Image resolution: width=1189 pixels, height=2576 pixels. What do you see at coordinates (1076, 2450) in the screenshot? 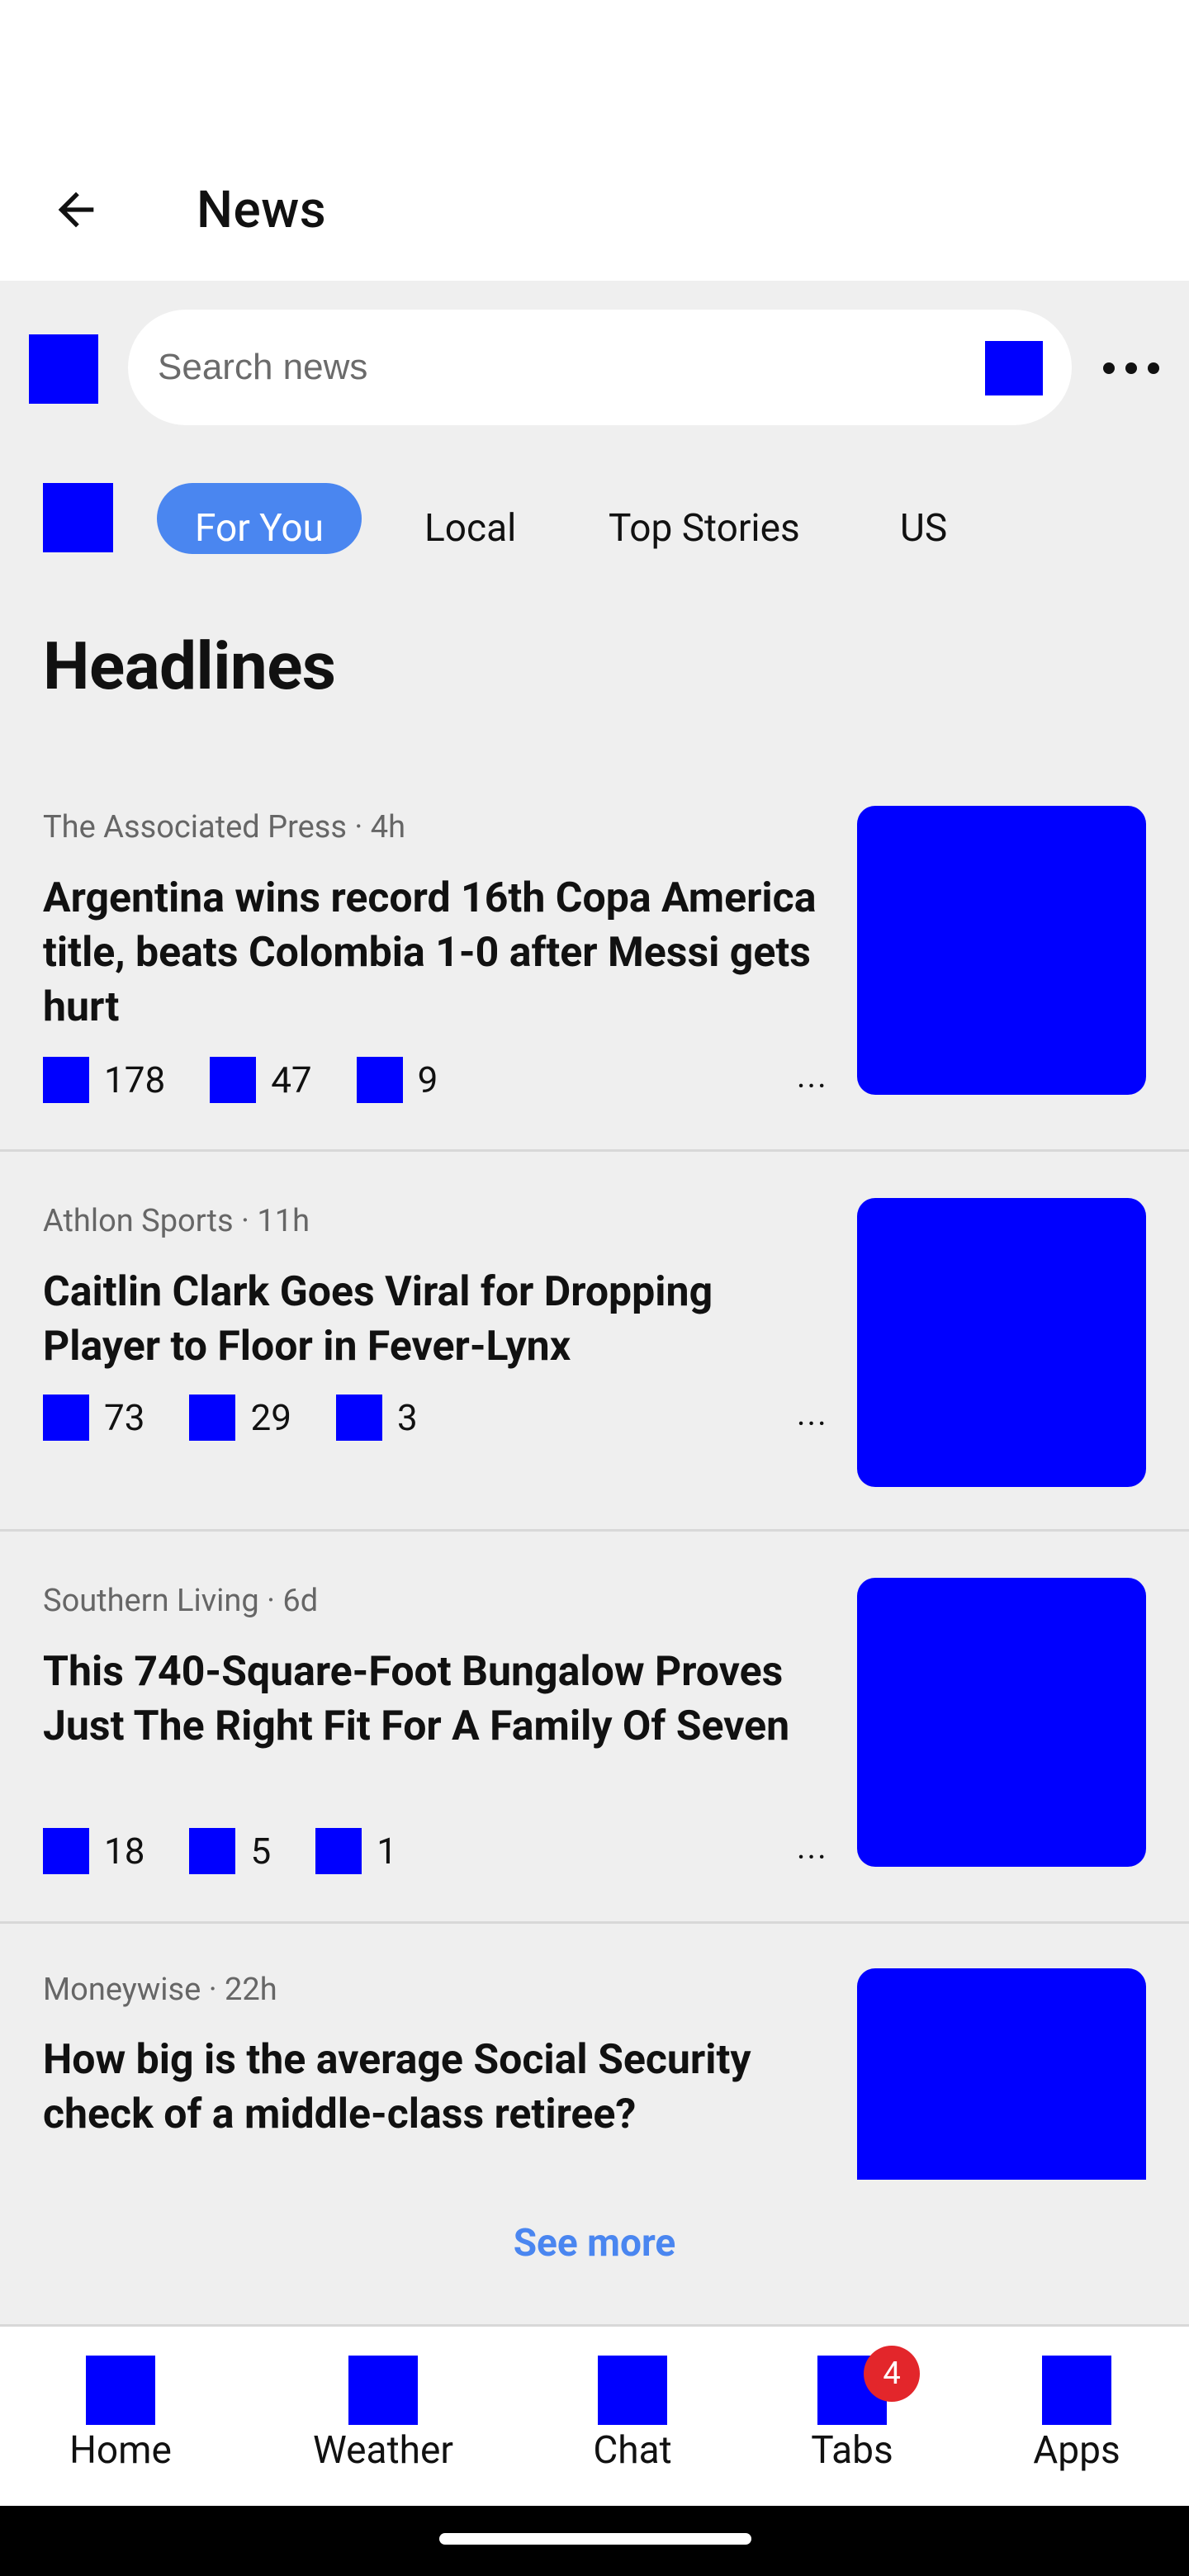
I see `nav-apps-label: Apps` at bounding box center [1076, 2450].